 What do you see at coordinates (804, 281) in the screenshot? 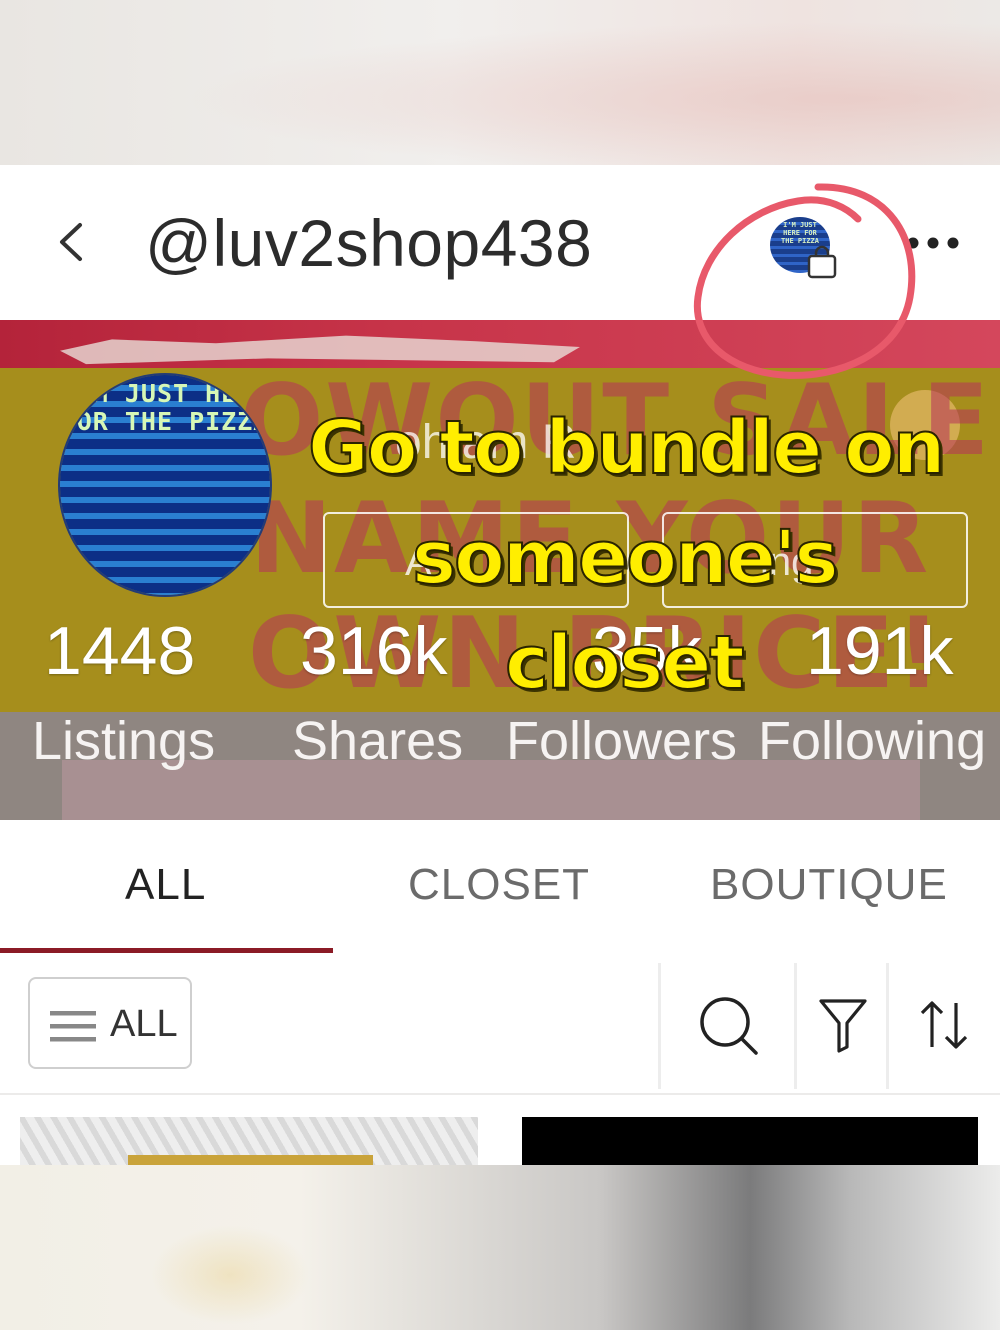
I see `annotation-circle` at bounding box center [804, 281].